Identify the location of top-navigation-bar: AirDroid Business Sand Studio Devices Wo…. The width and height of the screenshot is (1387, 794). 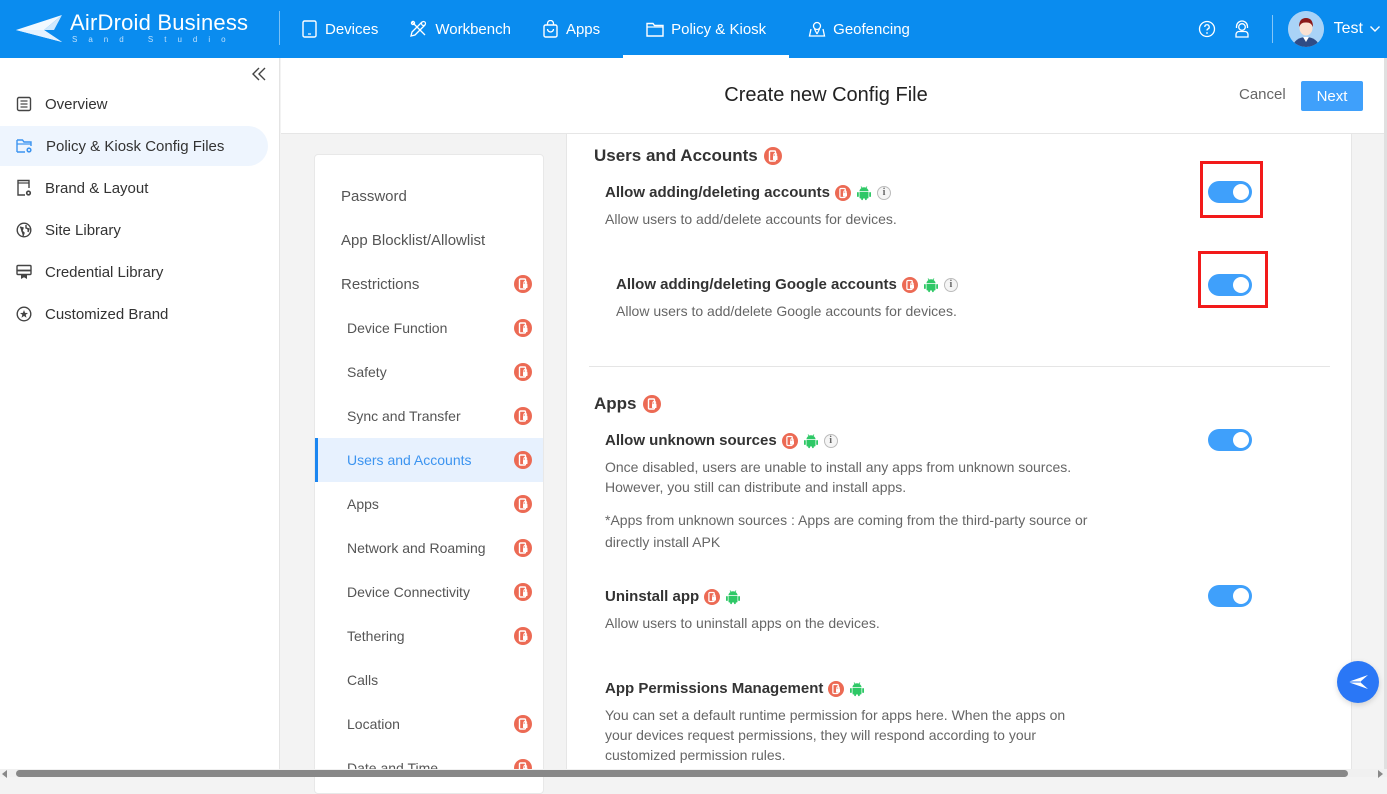
(693, 29).